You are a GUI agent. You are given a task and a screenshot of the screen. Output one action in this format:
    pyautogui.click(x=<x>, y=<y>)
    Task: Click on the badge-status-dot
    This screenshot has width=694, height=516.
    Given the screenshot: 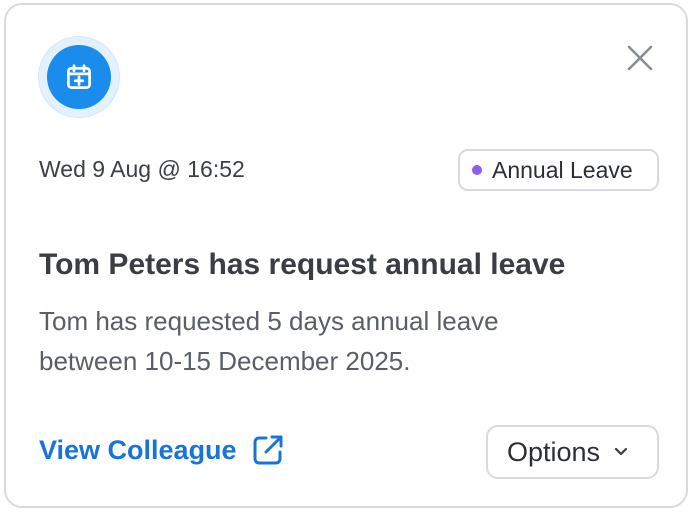 What is the action you would take?
    pyautogui.click(x=477, y=170)
    